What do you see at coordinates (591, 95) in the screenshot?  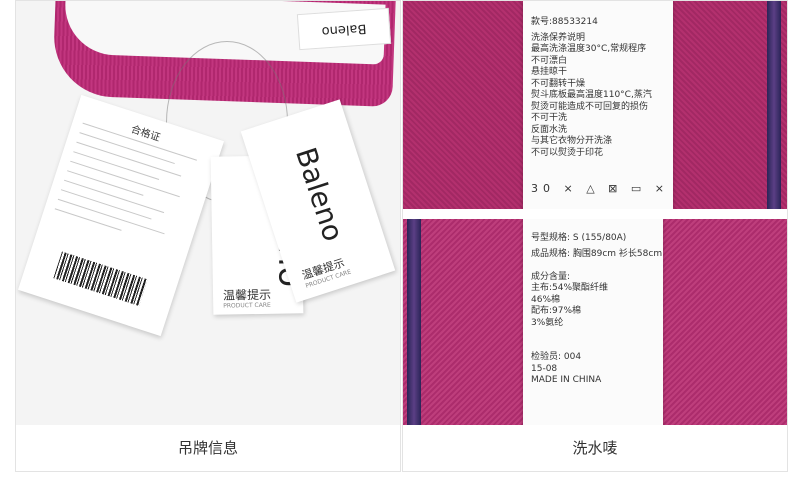 I see `care-label-line: 熨斗底板最高温度110°C,蒸汽` at bounding box center [591, 95].